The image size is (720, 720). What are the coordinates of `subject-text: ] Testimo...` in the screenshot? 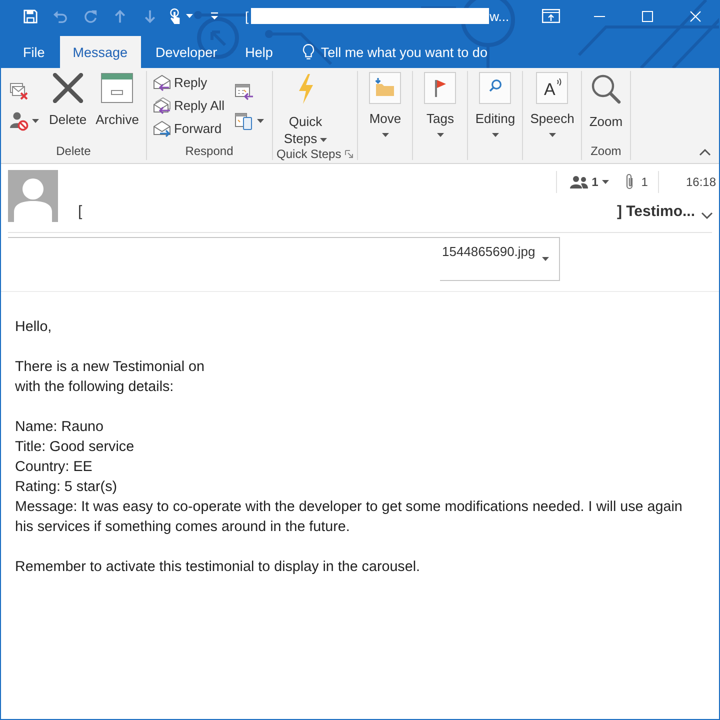 It's located at (655, 211).